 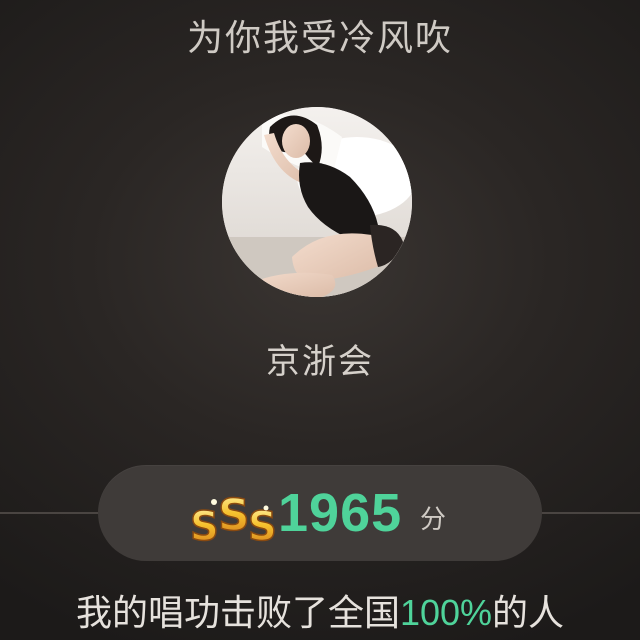 I want to click on score-value: 1965, so click(x=340, y=513).